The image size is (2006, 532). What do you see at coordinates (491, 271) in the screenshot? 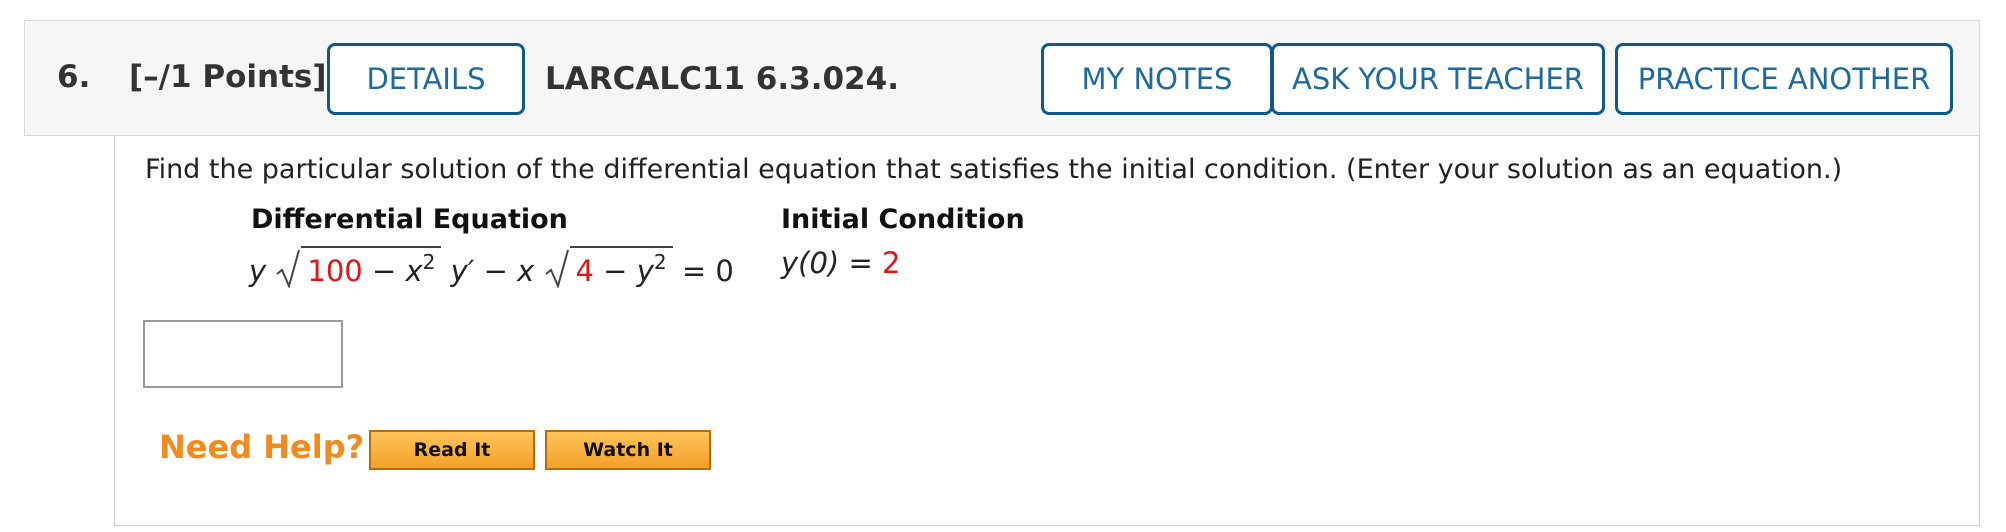
I see `differential-equation: y 100 − x2 y′ − x 4 − y2 = 0` at bounding box center [491, 271].